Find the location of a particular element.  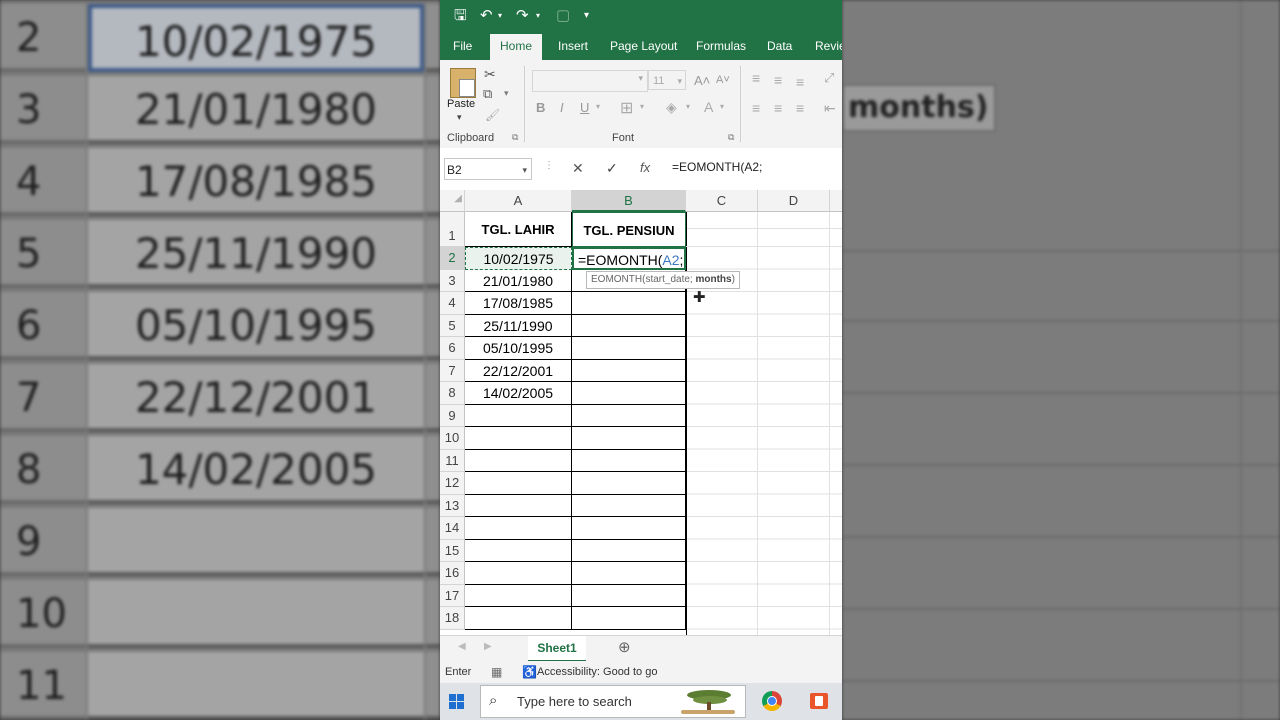

cell-b15 is located at coordinates (629, 550).